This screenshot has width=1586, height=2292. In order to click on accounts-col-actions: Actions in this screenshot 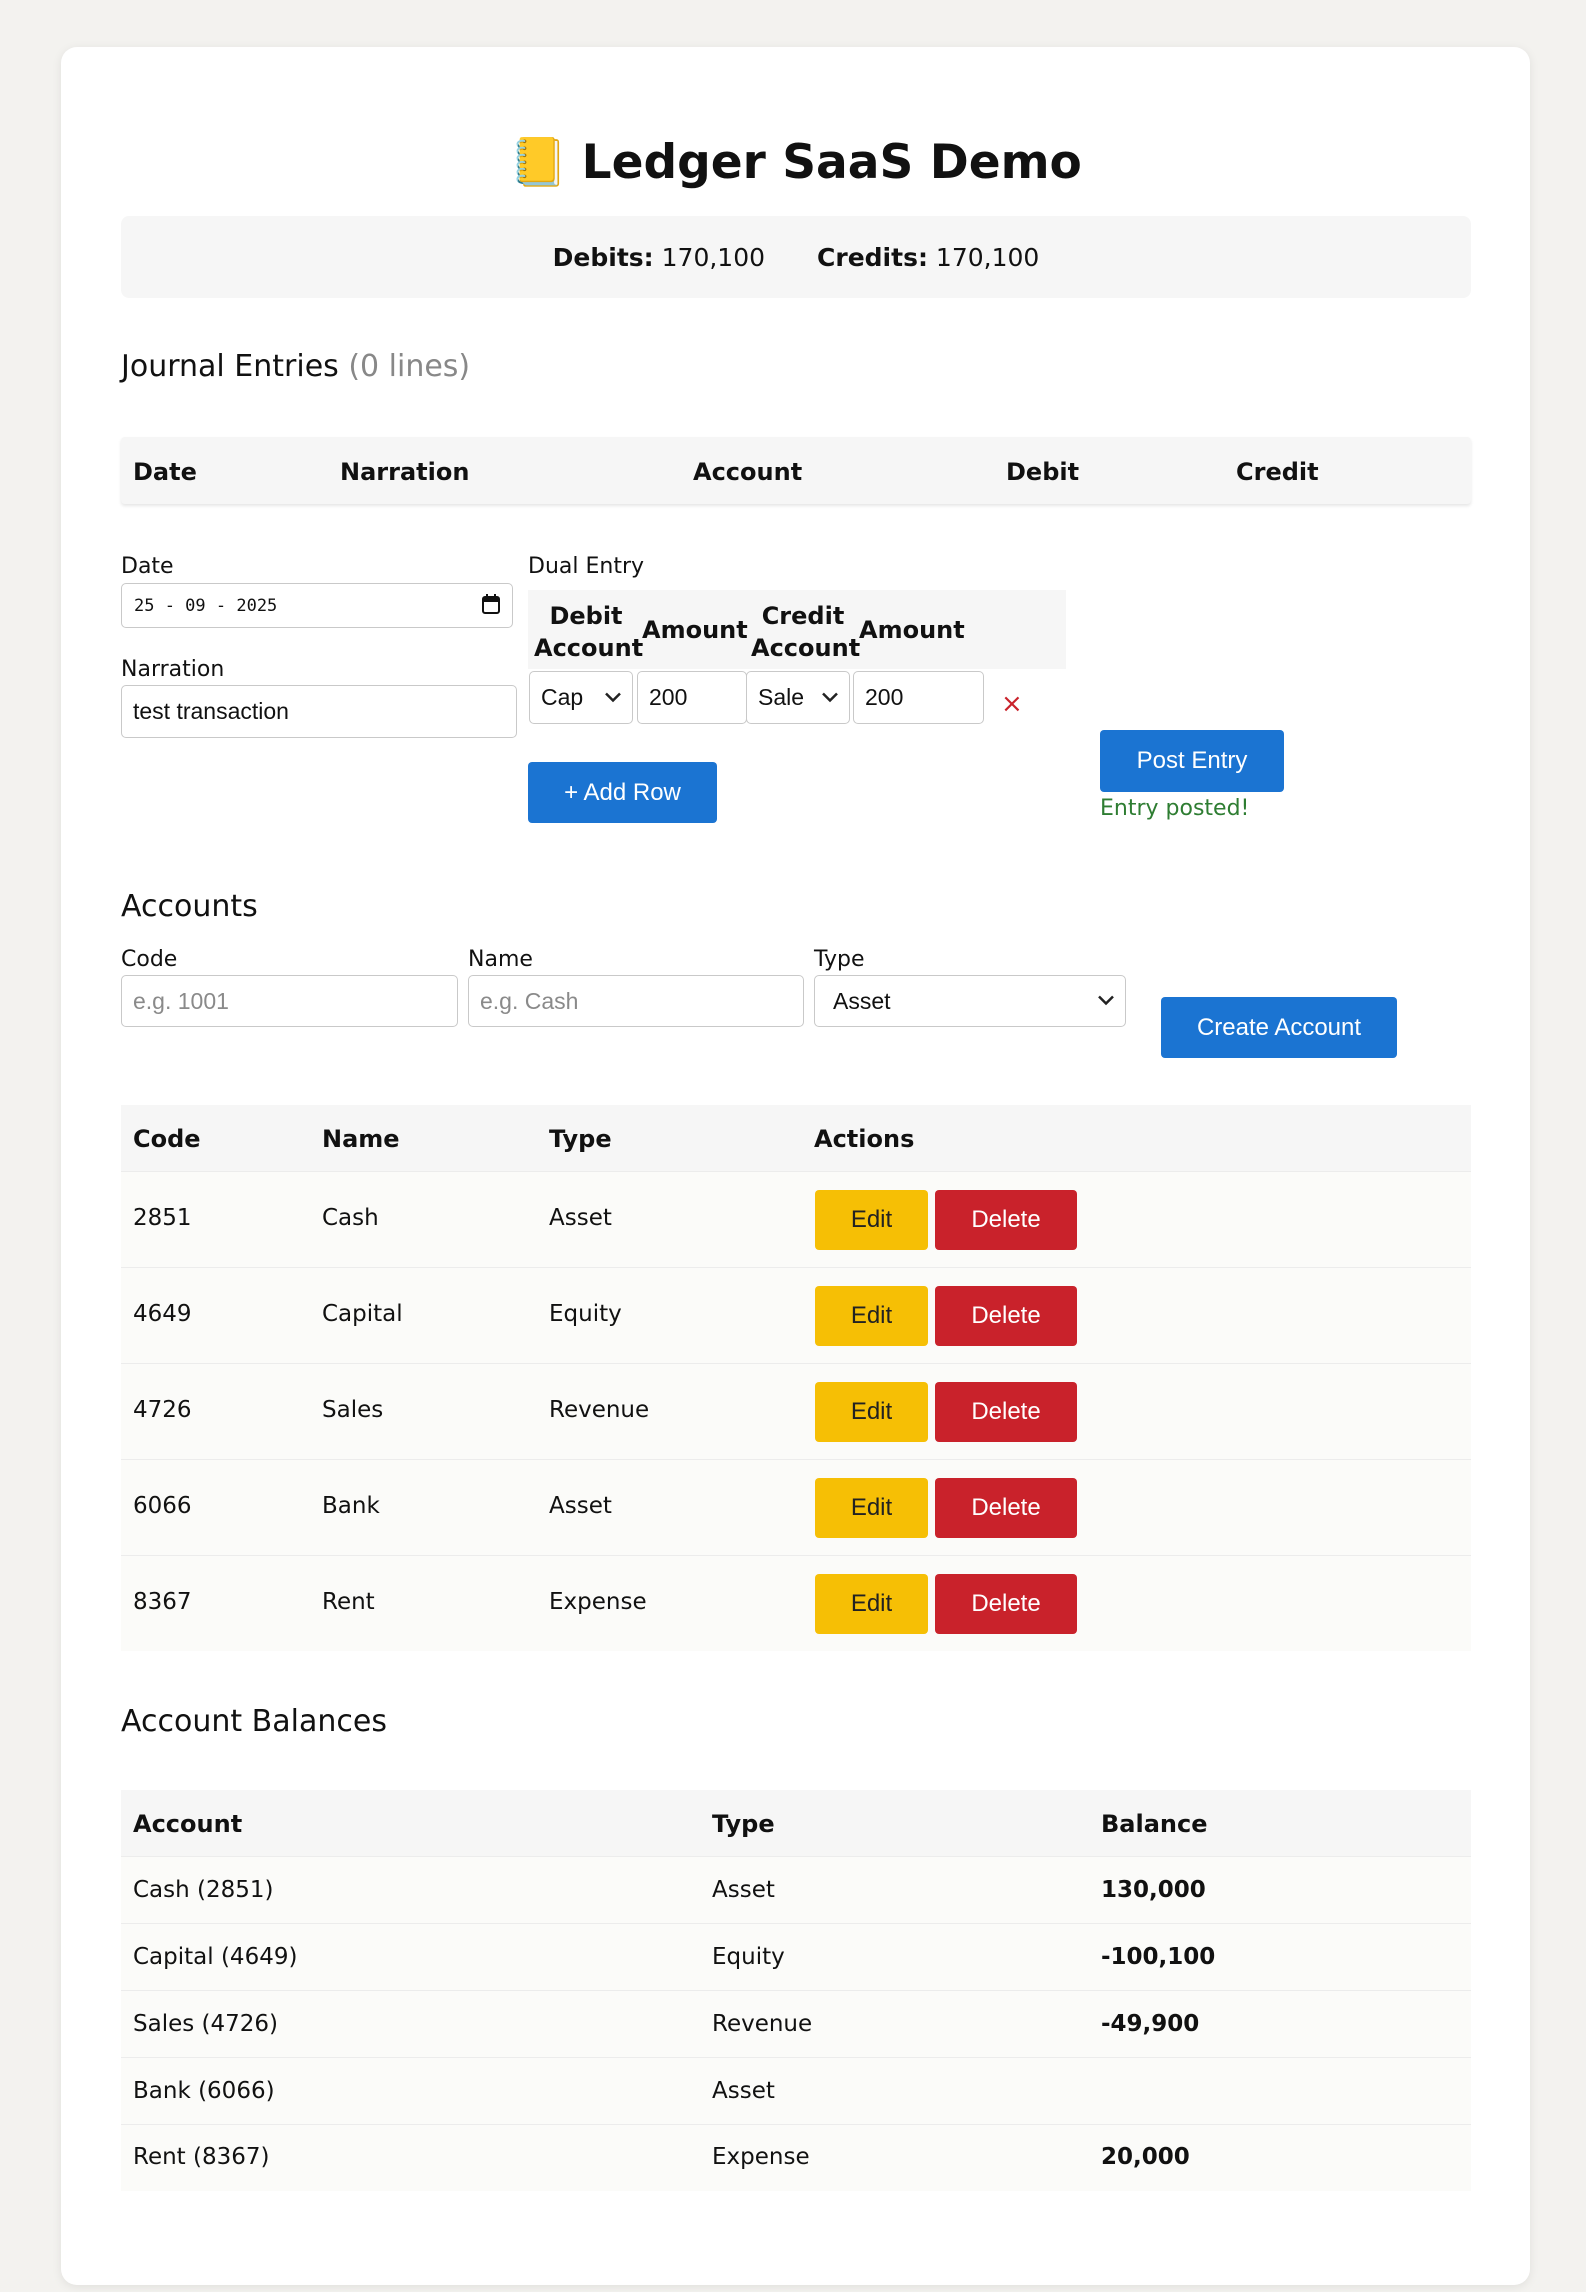, I will do `click(864, 1139)`.